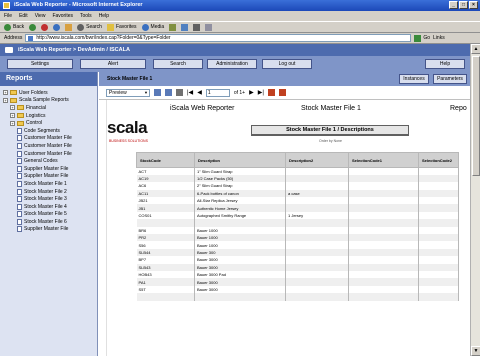 The width and height of the screenshot is (480, 356). I want to click on column-header: SelectionCode1, so click(383, 160).